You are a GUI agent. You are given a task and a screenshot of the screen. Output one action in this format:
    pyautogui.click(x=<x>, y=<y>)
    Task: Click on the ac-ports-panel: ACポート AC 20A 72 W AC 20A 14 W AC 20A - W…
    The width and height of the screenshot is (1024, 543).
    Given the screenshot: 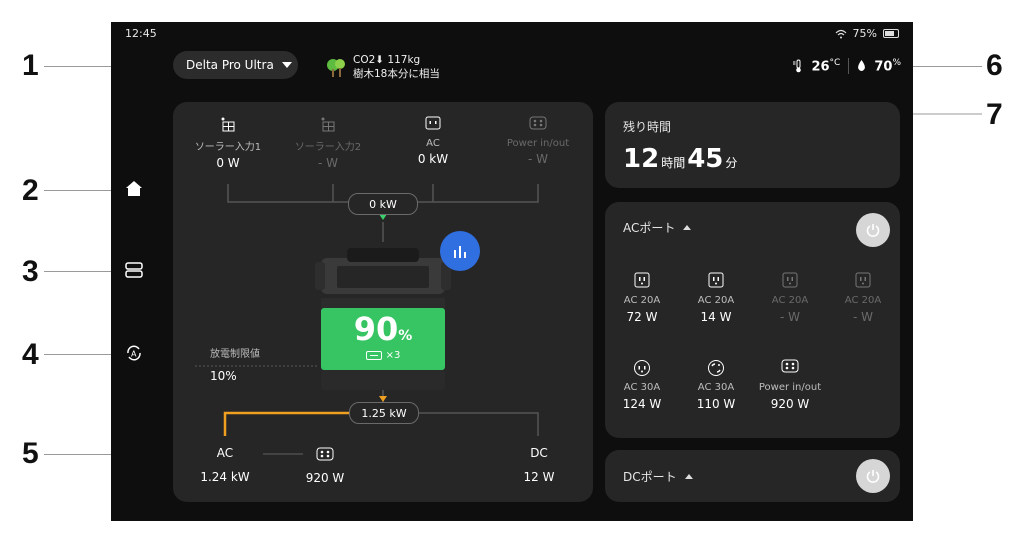 What is the action you would take?
    pyautogui.click(x=752, y=320)
    